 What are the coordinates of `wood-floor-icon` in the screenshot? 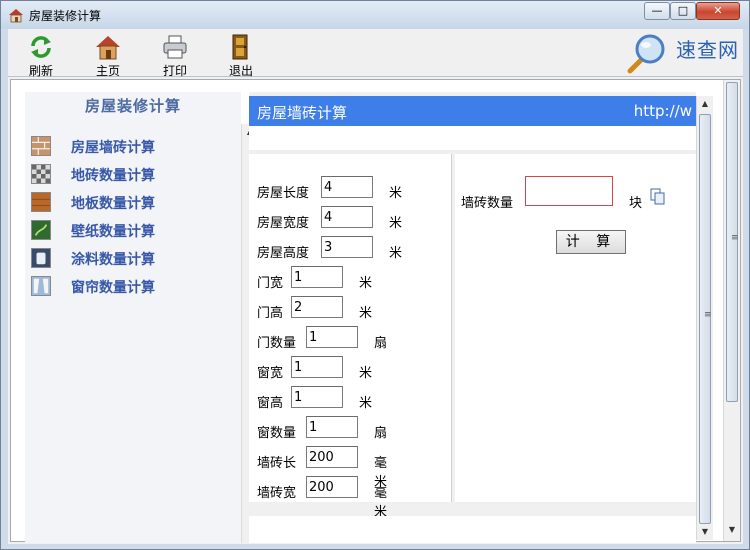 It's located at (41, 202).